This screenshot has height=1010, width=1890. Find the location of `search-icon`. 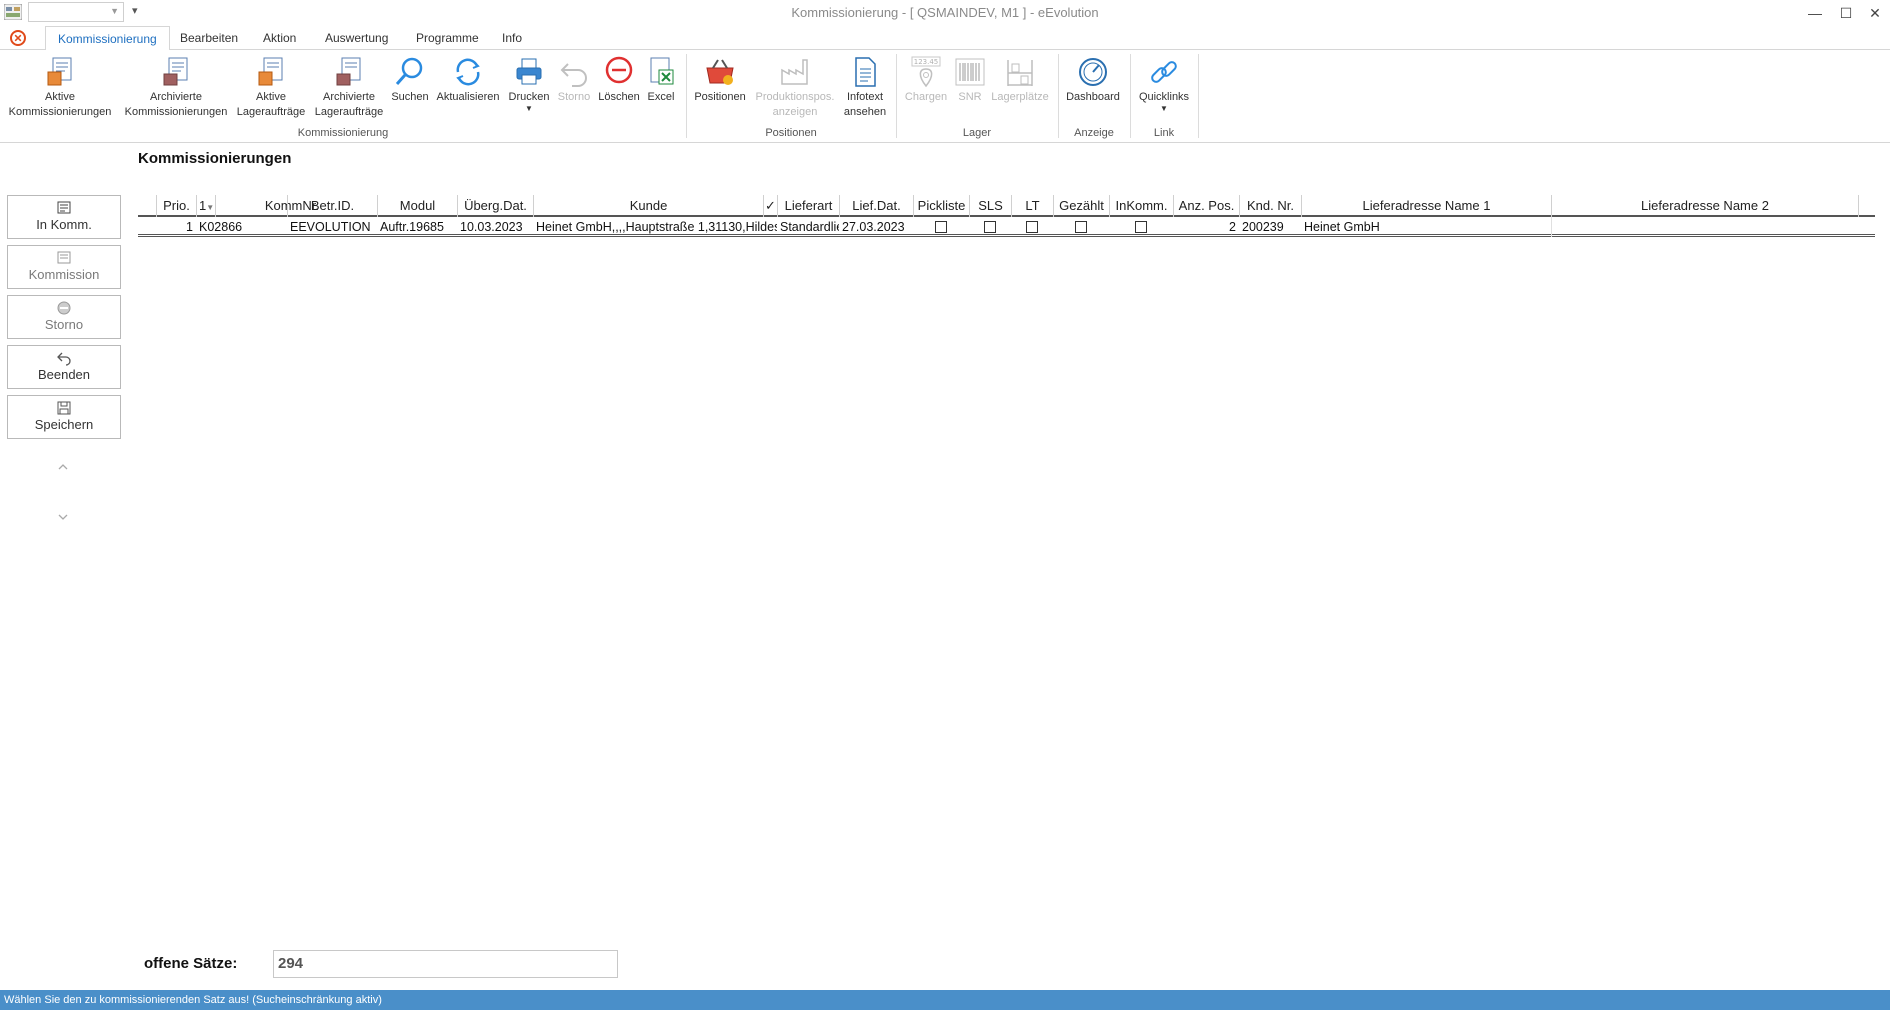

search-icon is located at coordinates (409, 71).